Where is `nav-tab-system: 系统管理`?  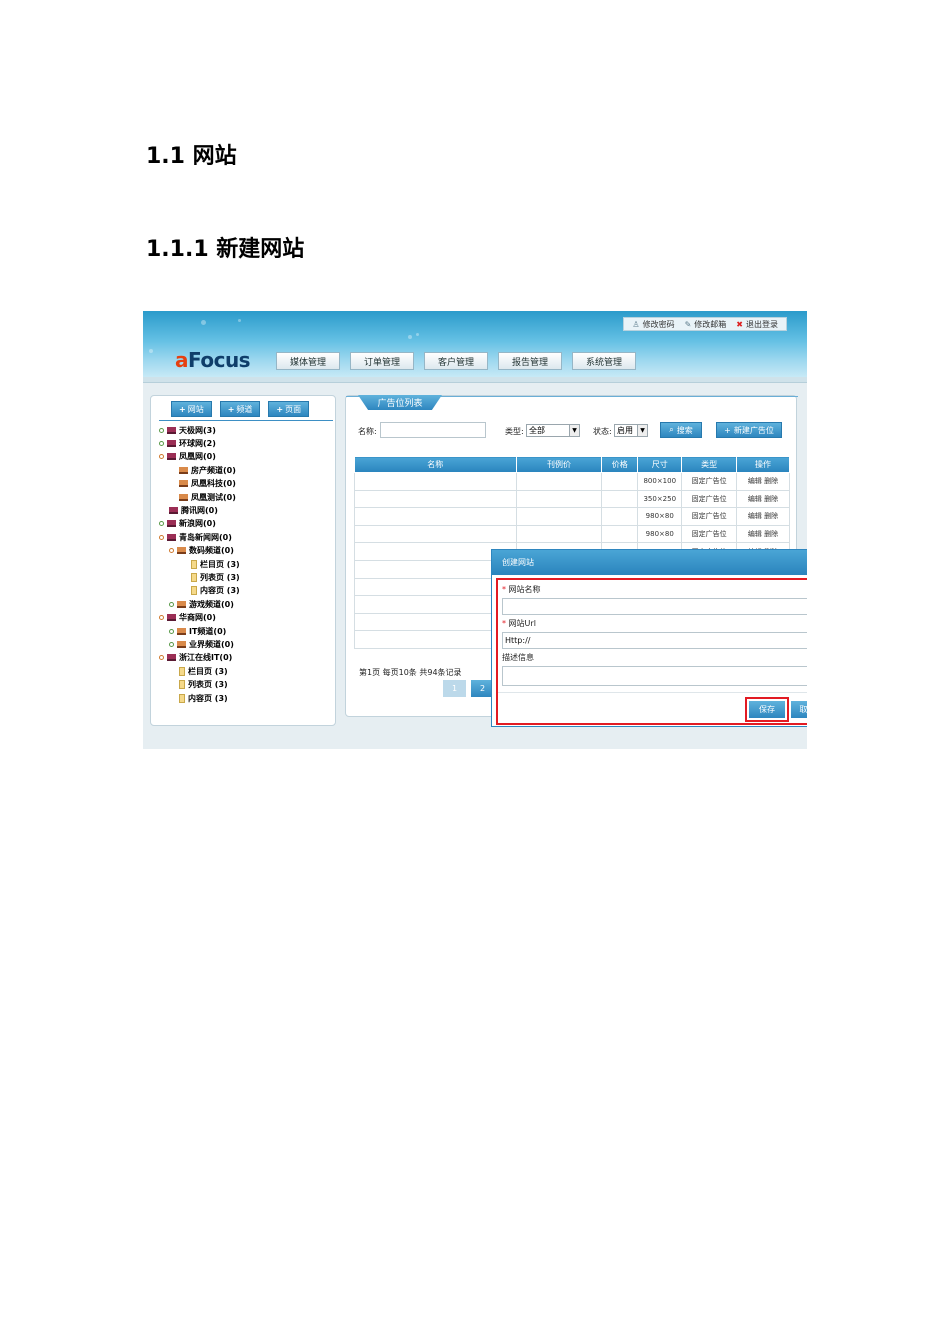
nav-tab-system: 系统管理 is located at coordinates (604, 361).